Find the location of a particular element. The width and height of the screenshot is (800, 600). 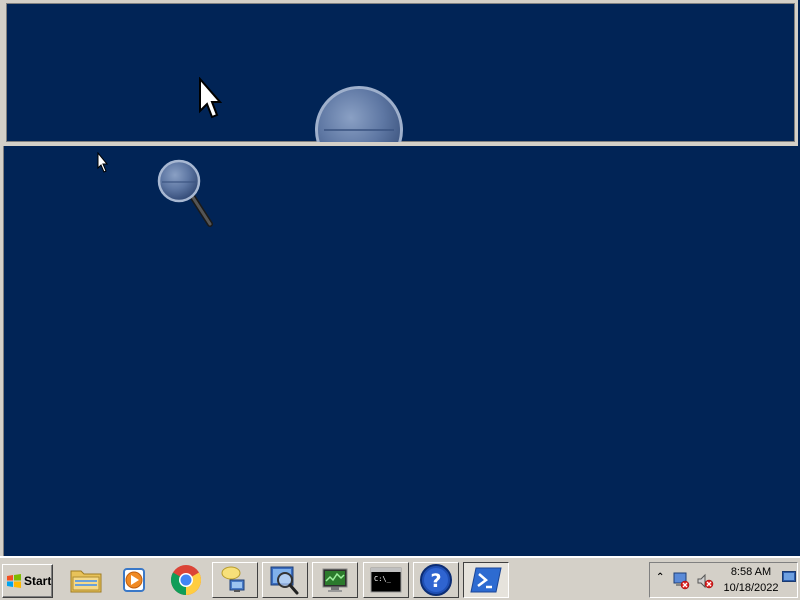

taskbar-cmd-button: C:\_ is located at coordinates (386, 580).